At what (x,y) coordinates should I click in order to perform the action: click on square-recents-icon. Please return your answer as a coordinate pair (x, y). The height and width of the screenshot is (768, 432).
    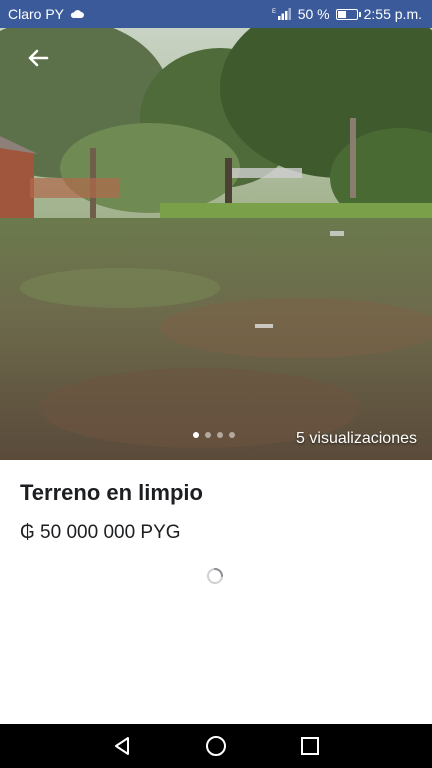
    Looking at the image, I should click on (310, 746).